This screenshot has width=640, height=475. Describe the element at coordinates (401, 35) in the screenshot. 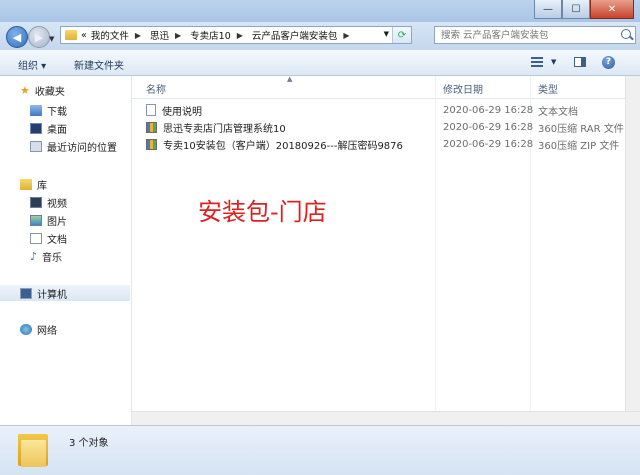

I see `refresh-icon: ⟳` at that location.